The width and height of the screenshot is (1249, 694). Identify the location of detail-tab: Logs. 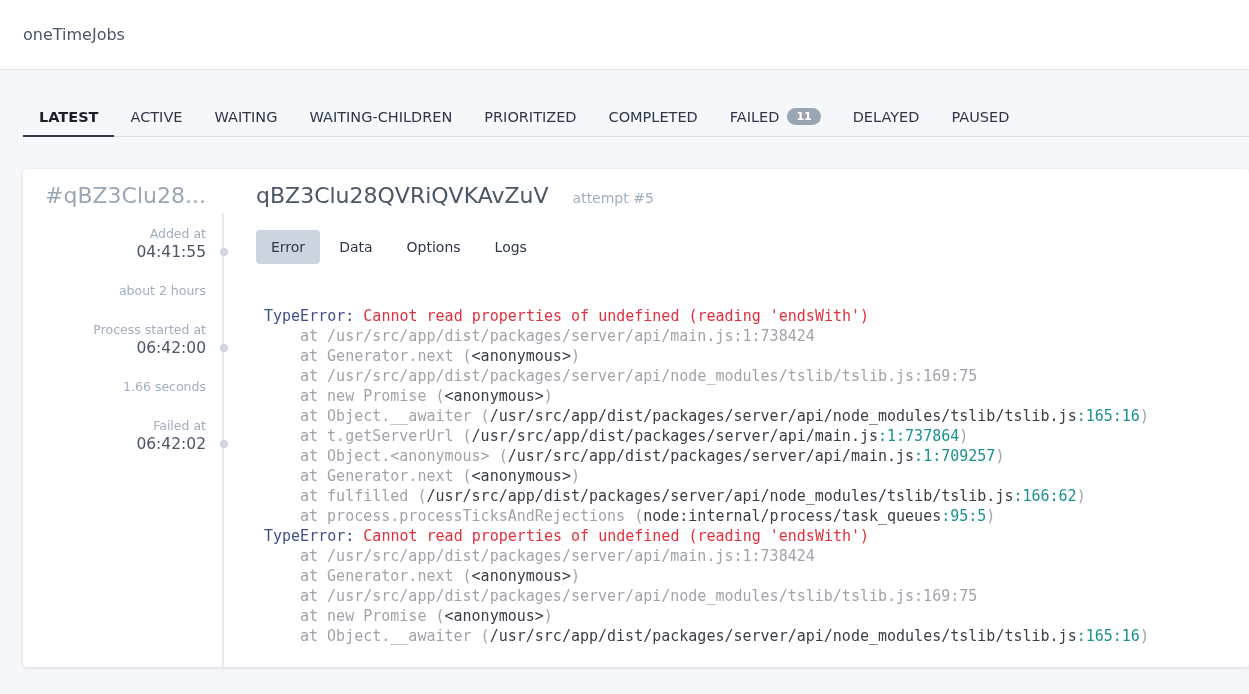
(510, 247).